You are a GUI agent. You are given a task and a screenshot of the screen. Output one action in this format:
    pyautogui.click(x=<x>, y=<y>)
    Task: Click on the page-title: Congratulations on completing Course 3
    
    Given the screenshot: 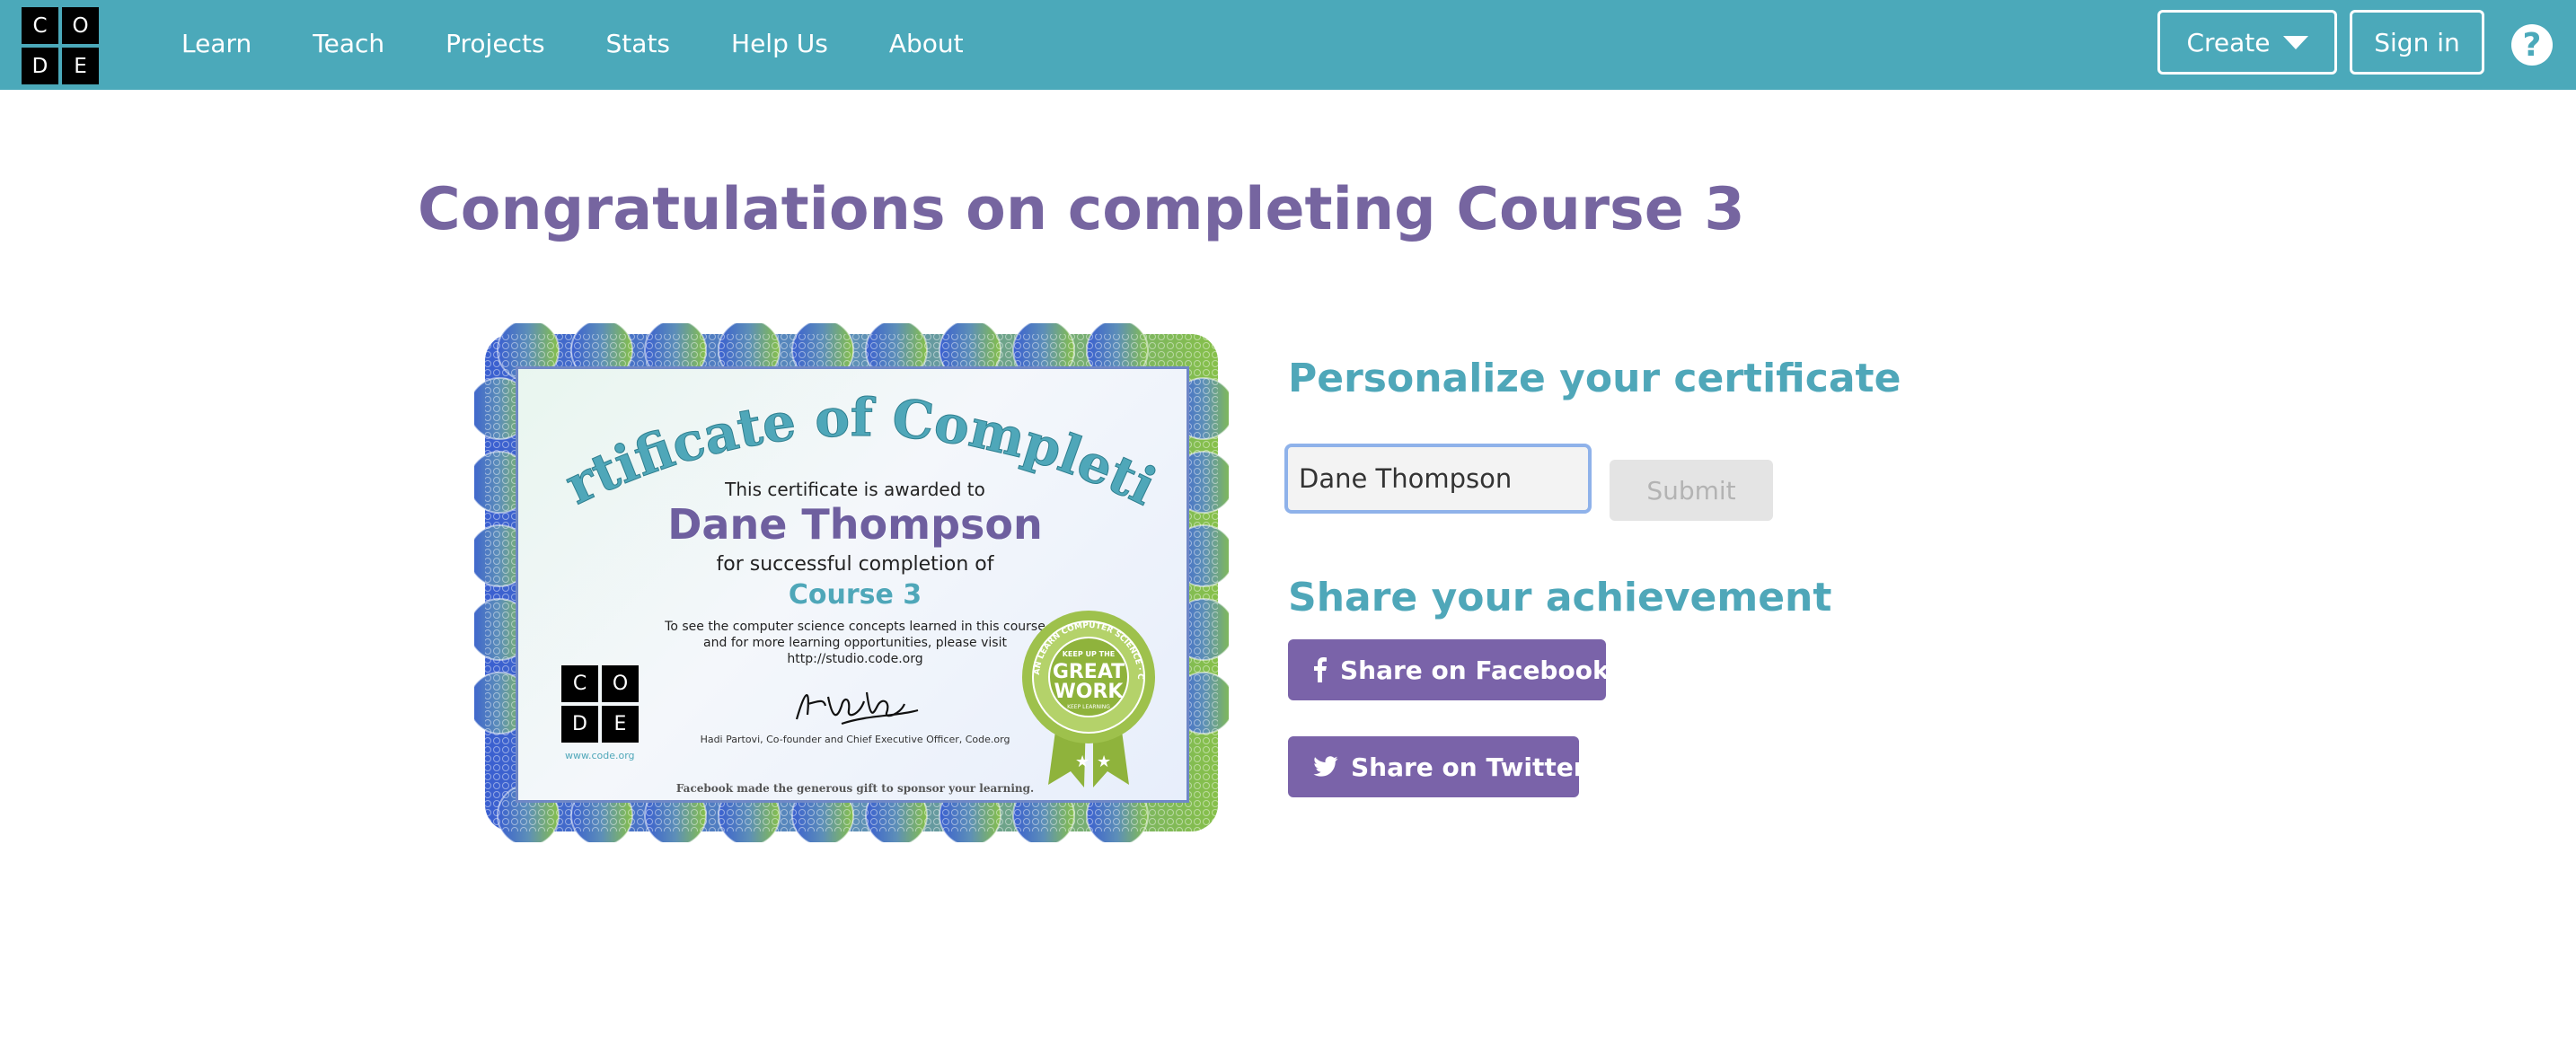 What is the action you would take?
    pyautogui.click(x=1081, y=209)
    